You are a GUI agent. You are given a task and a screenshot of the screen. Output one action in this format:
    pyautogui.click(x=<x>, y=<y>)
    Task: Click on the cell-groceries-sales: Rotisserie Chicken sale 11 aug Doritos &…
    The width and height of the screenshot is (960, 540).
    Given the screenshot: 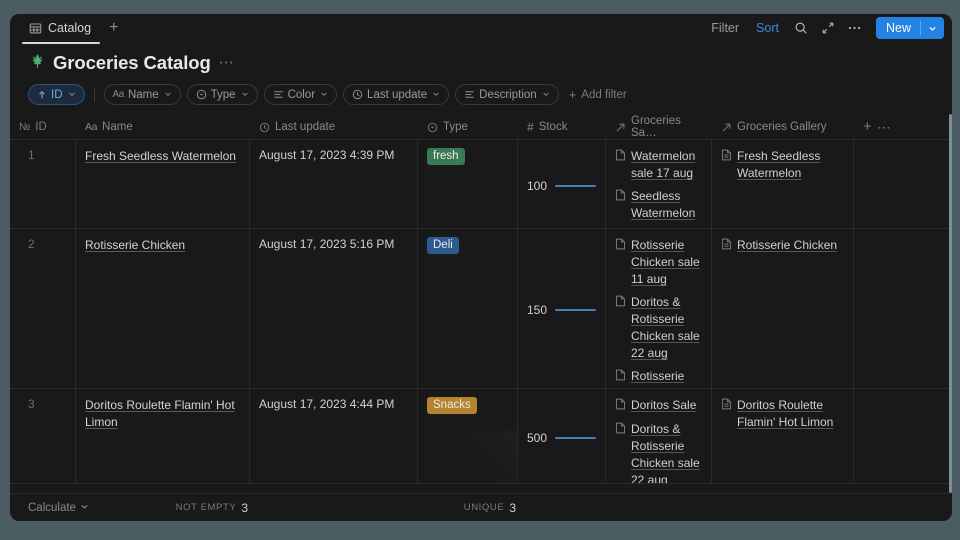 What is the action you would take?
    pyautogui.click(x=659, y=308)
    